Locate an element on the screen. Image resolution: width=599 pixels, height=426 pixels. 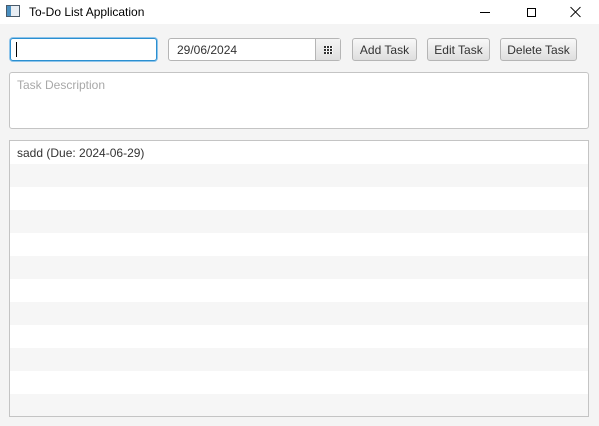
app-window-icon is located at coordinates (13, 11).